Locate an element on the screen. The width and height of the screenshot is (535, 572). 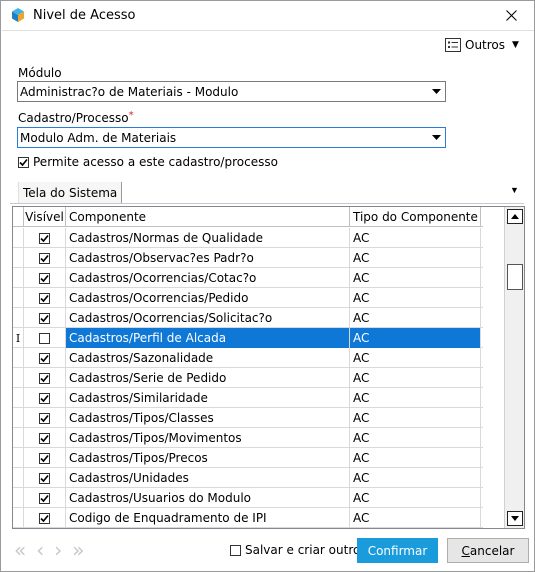
table-row: Cadastros/Normas de Qualidade AC is located at coordinates (248, 238).